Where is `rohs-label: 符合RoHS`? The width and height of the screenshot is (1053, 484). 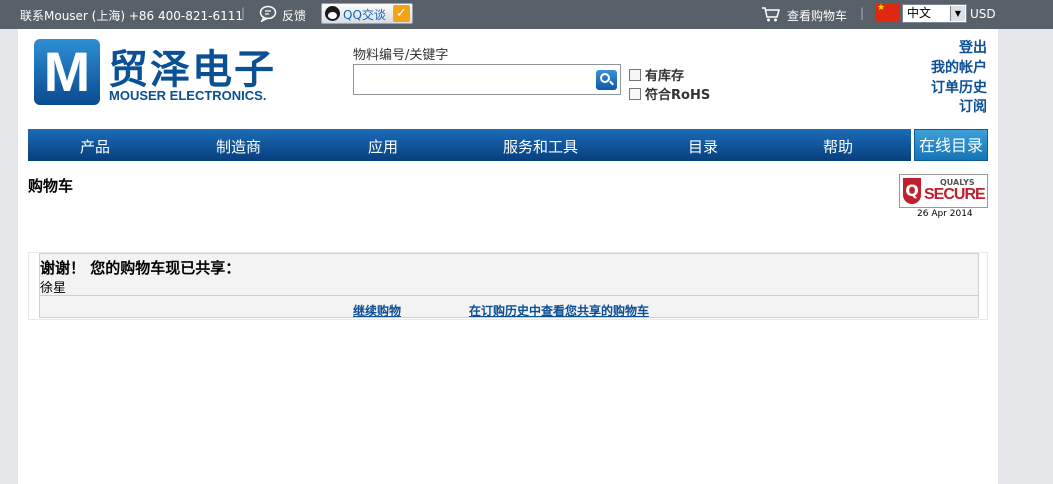
rohs-label: 符合RoHS is located at coordinates (678, 95).